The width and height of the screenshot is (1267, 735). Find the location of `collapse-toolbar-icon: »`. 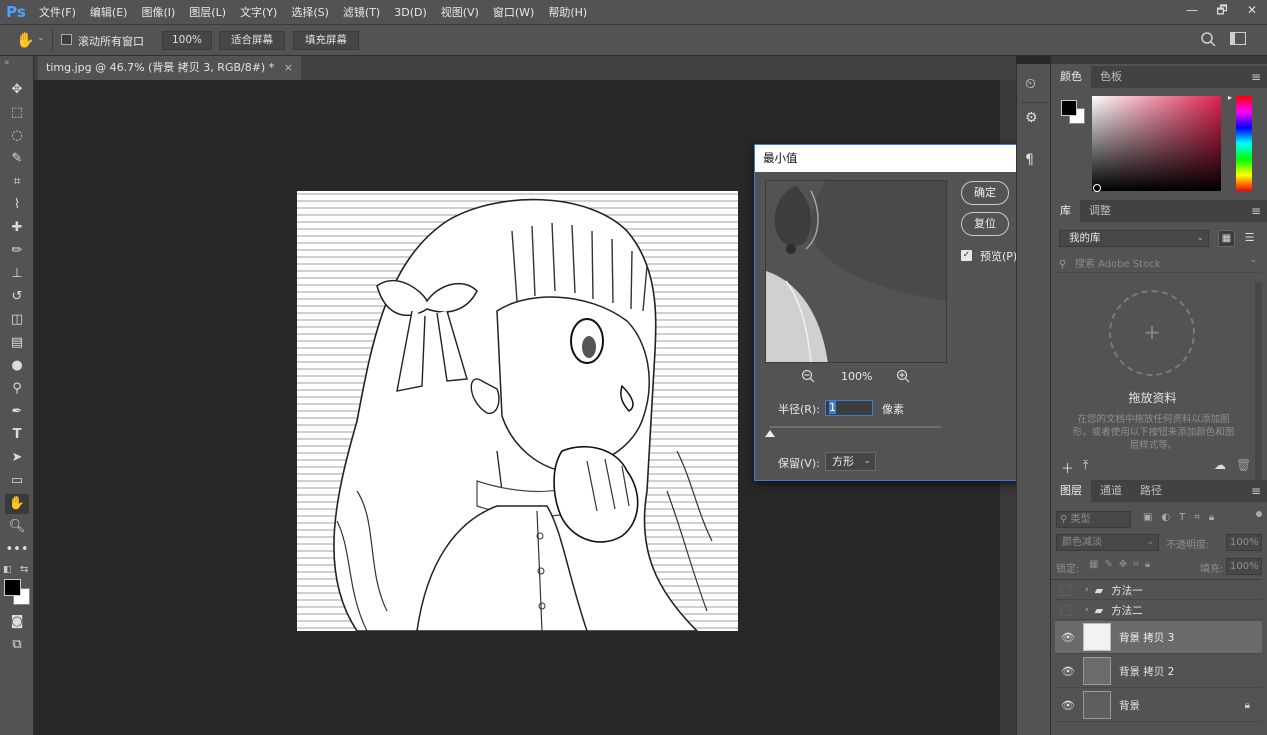

collapse-toolbar-icon: » is located at coordinates (7, 63).